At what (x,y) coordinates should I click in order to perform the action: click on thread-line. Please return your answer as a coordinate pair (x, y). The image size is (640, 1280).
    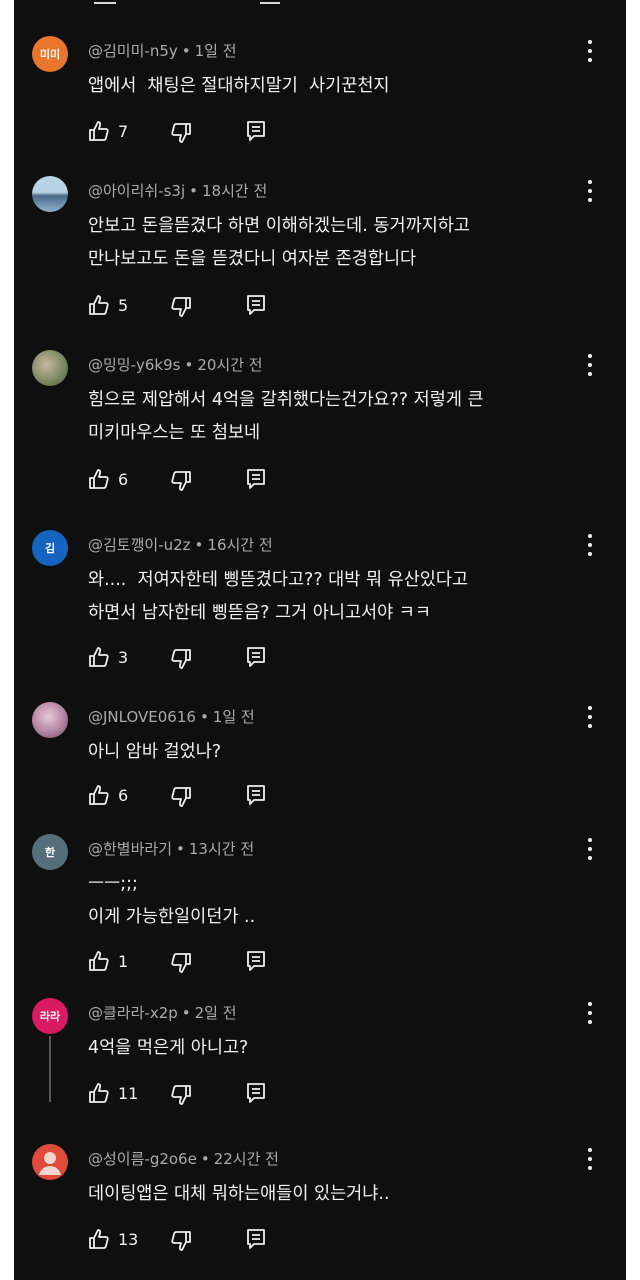
    Looking at the image, I should click on (50, 1069).